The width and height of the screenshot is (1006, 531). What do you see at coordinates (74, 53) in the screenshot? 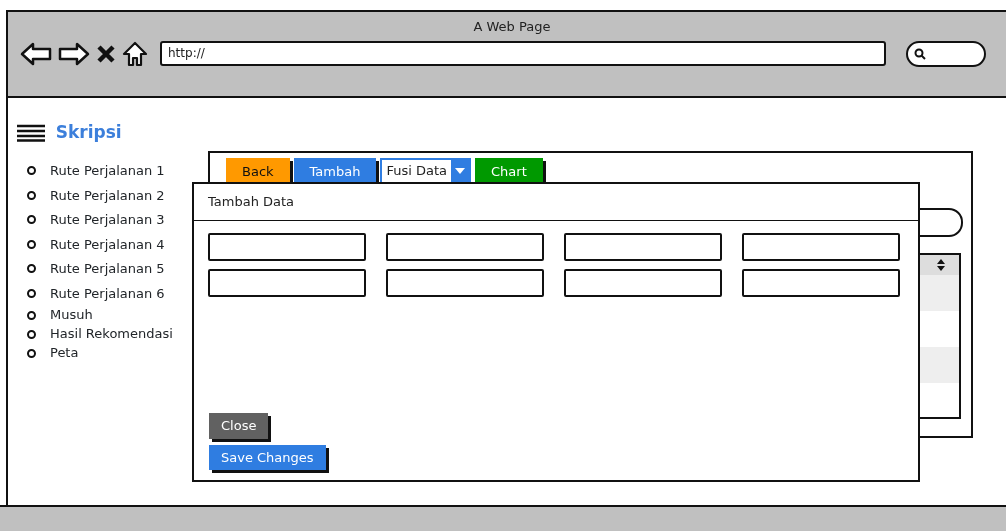
I see `forward-icon` at bounding box center [74, 53].